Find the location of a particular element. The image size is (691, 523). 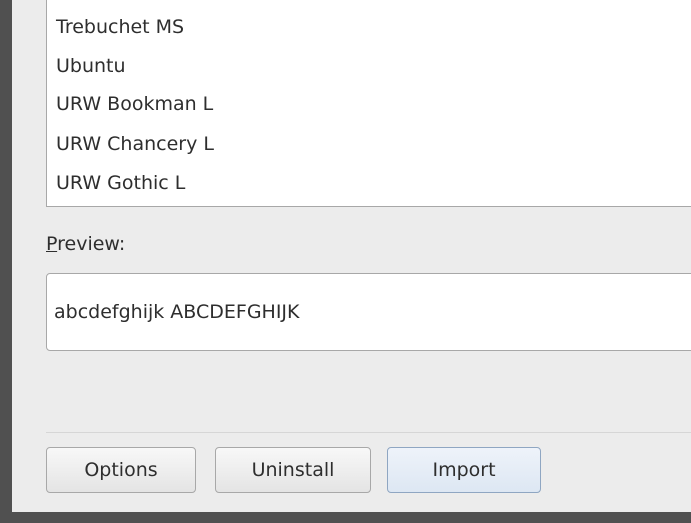

window-bottom-border is located at coordinates (345, 517).